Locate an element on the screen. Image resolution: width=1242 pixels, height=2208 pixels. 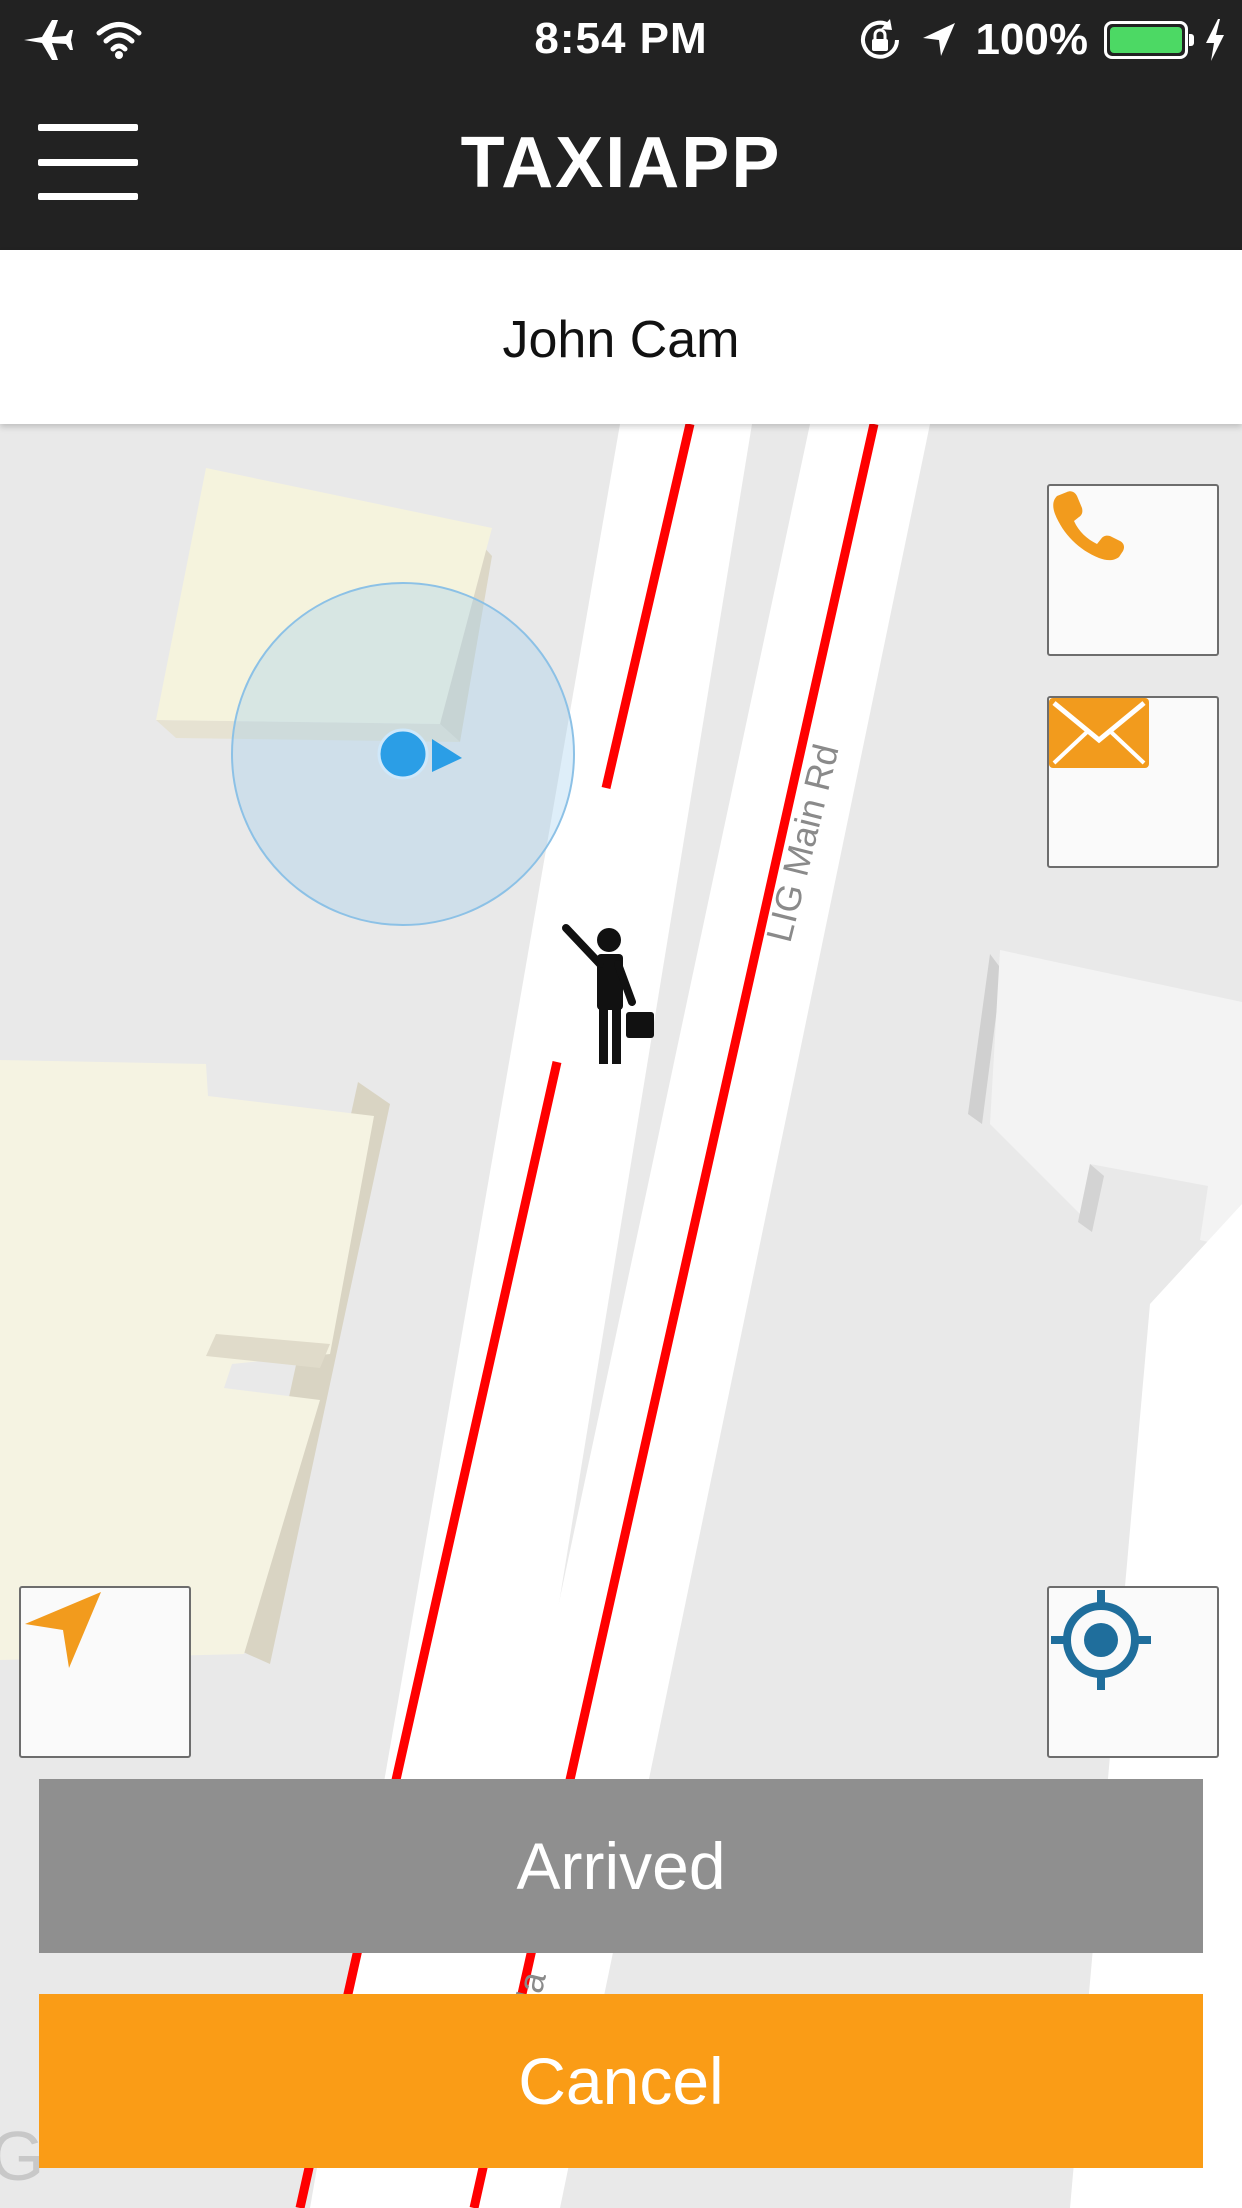
user-location-marker is located at coordinates (403, 754).